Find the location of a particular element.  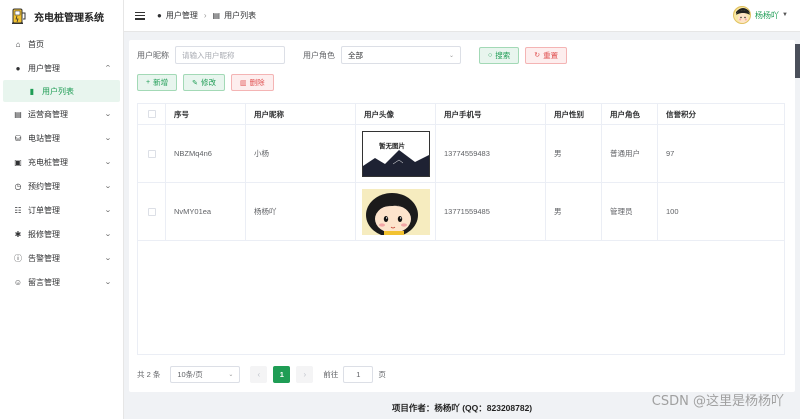

clock-icon: ◷ is located at coordinates (18, 186).